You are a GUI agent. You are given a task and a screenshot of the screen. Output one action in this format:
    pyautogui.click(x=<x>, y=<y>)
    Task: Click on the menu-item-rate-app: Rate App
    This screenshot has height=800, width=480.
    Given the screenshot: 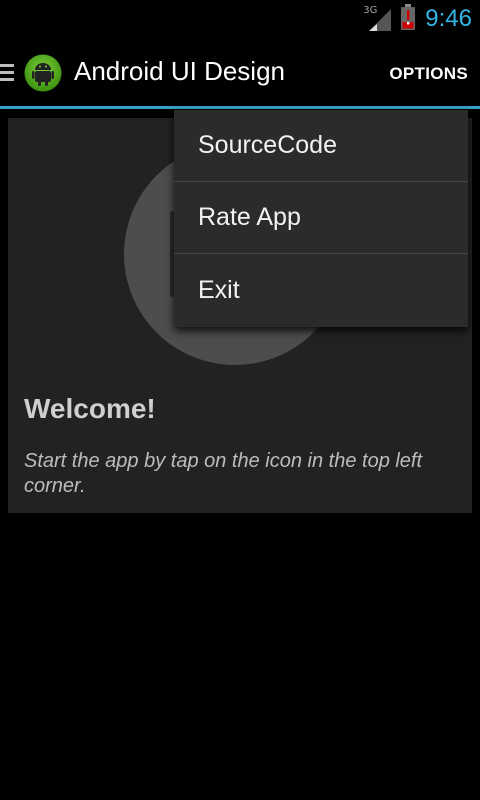 What is the action you would take?
    pyautogui.click(x=321, y=218)
    